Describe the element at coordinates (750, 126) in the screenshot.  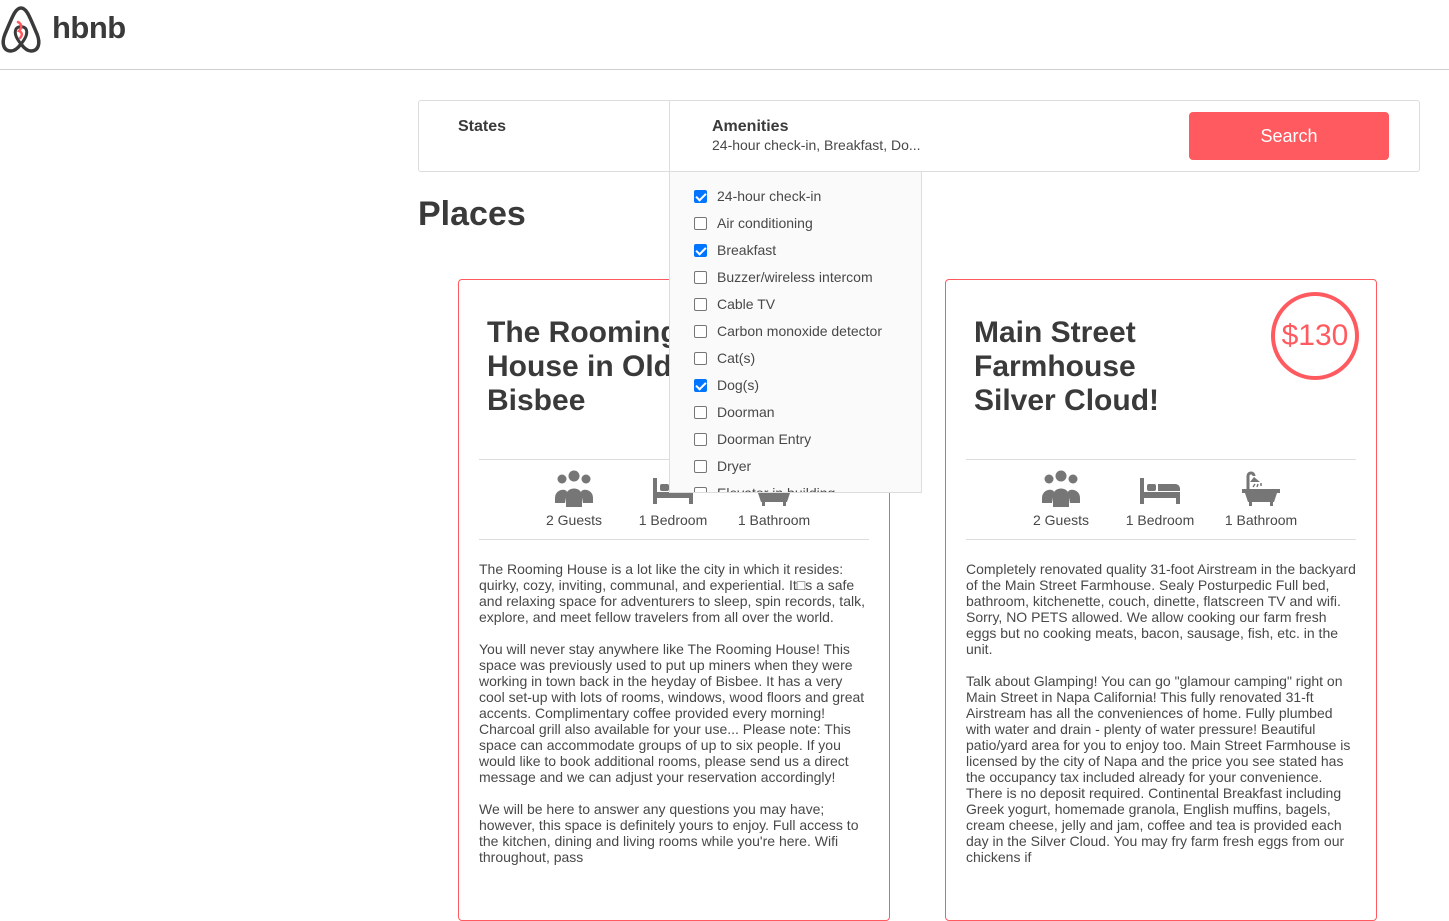
I see `amenities-label: Amenities` at that location.